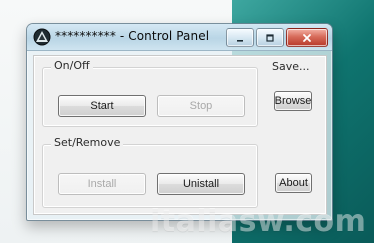 This screenshot has height=243, width=374. What do you see at coordinates (102, 184) in the screenshot?
I see `install-button: Install` at bounding box center [102, 184].